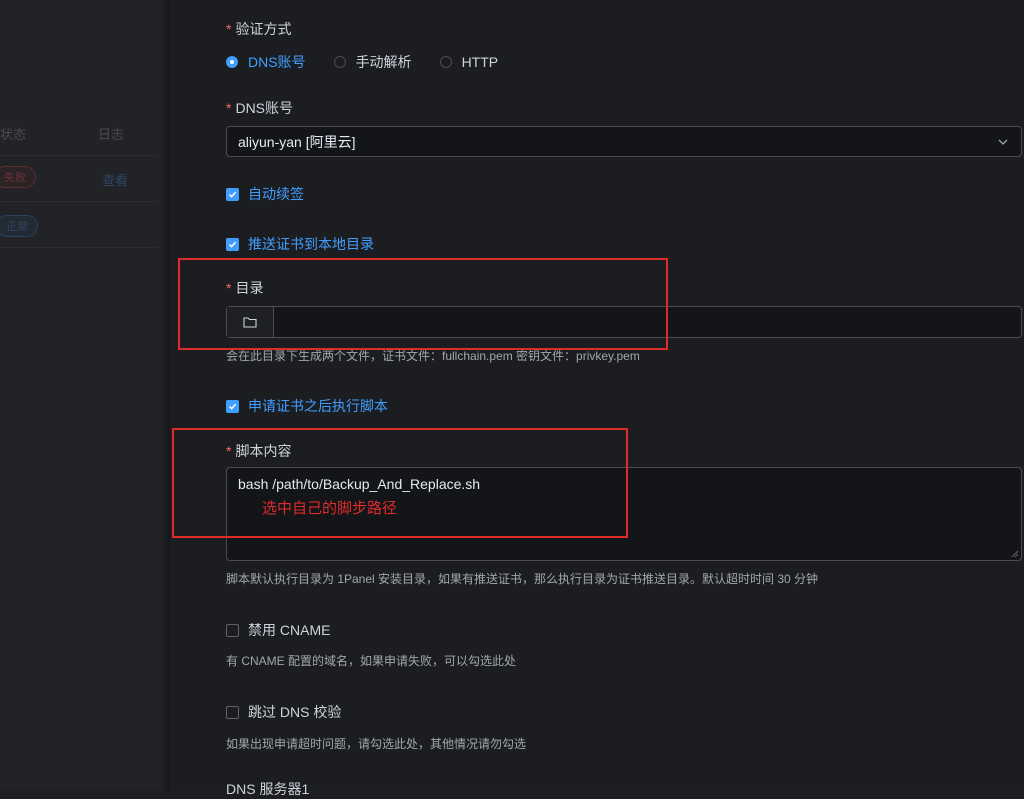 The height and width of the screenshot is (799, 1024). I want to click on radio-manual-resolve: 手动解析, so click(372, 62).